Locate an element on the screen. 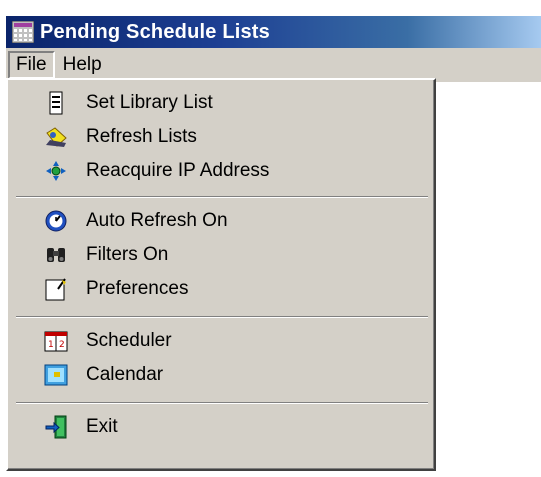 Image resolution: width=541 pixels, height=477 pixels. menu-item-label: Refresh Lists is located at coordinates (141, 136).